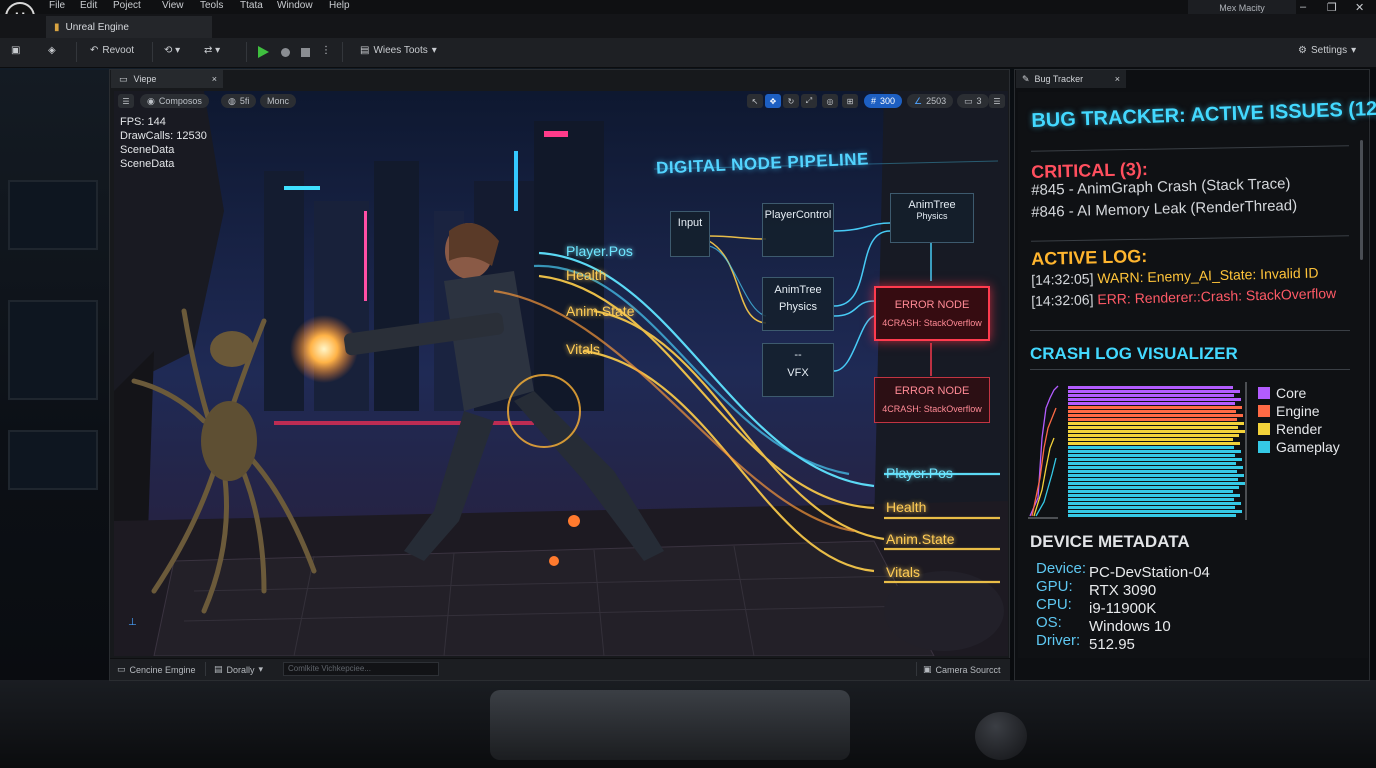  I want to click on viewport-perspective-pill: ◉ Composos, so click(174, 101).